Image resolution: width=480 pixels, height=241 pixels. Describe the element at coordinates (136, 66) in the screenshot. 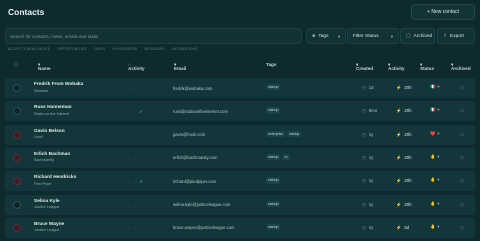

I see `column-header-activity: Activity ◌` at that location.